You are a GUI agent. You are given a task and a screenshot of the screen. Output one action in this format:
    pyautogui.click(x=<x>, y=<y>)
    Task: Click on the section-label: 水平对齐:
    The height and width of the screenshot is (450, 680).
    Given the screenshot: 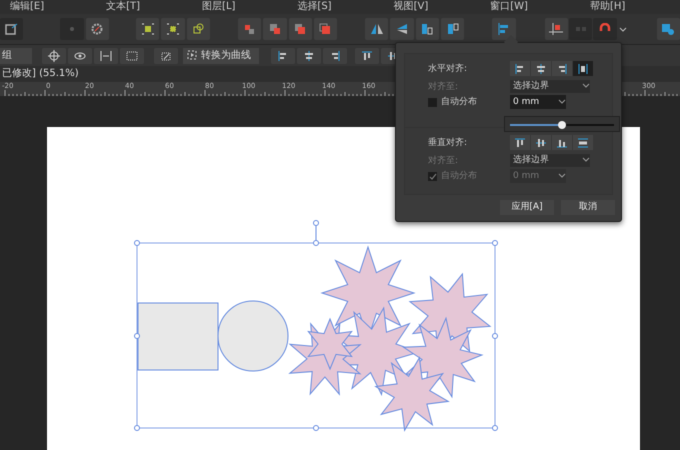 What is the action you would take?
    pyautogui.click(x=448, y=69)
    